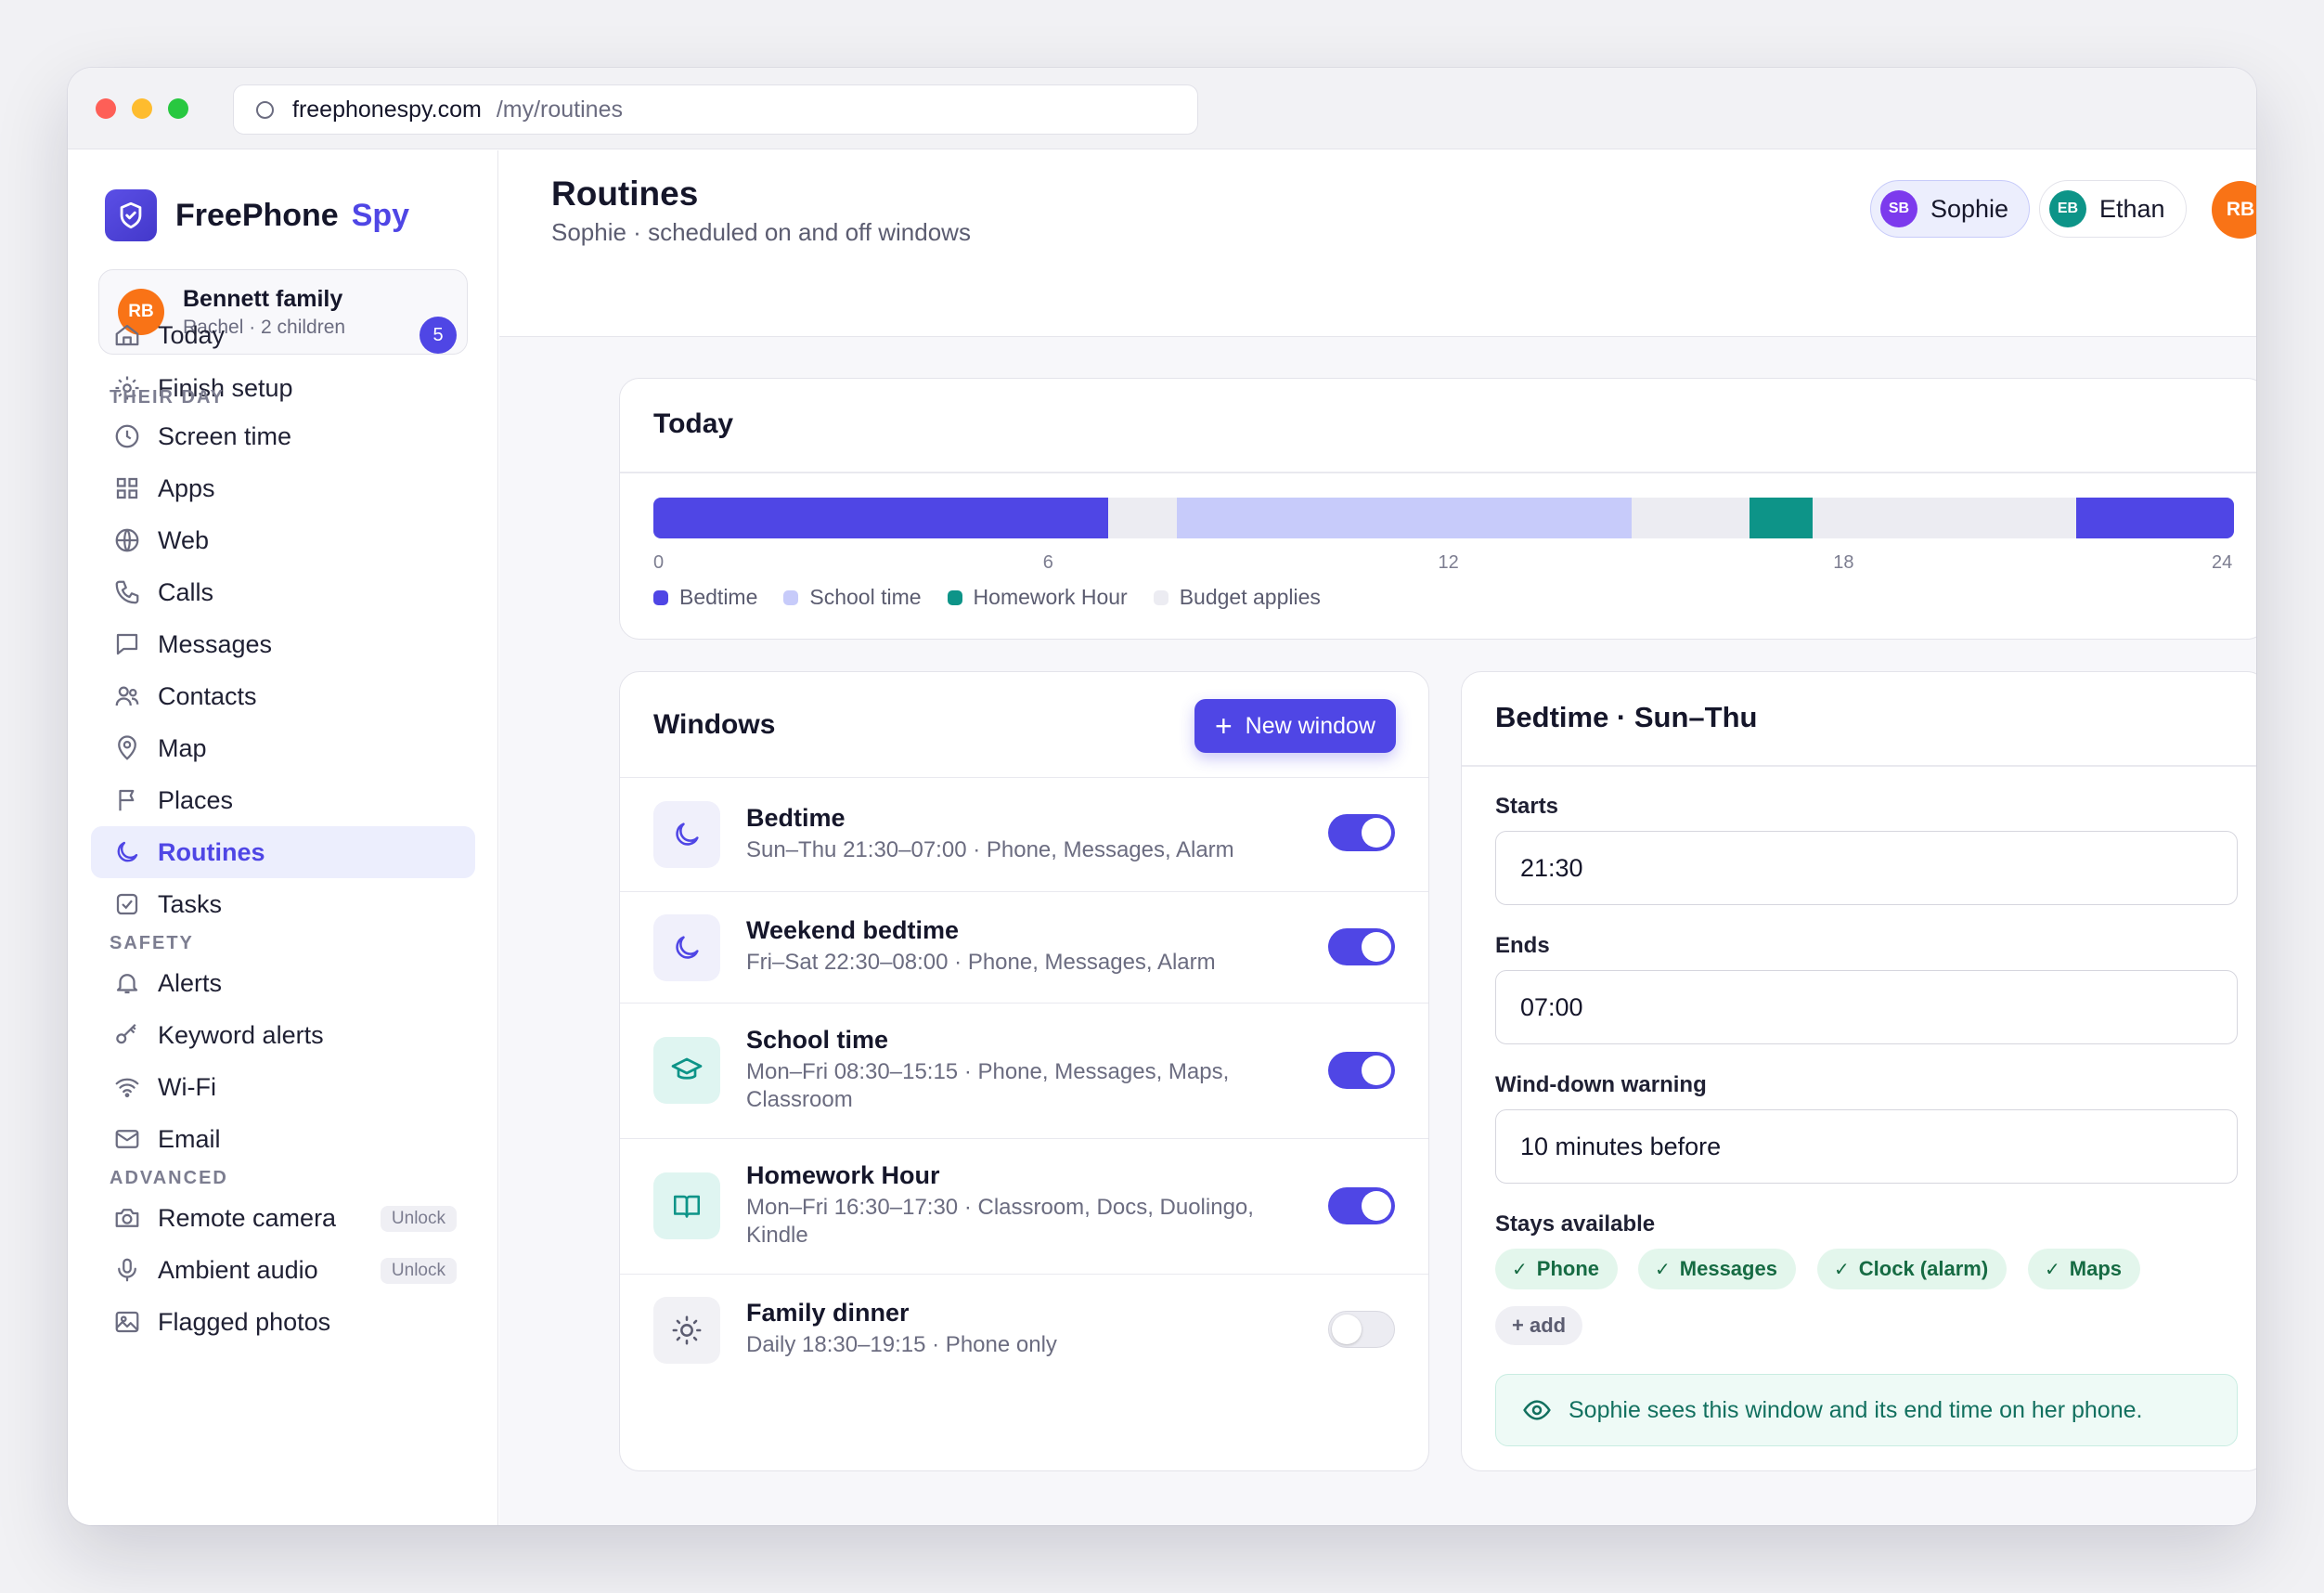 The image size is (2324, 1593). Describe the element at coordinates (191, 982) in the screenshot. I see `sidebar-item-label: Alerts` at that location.